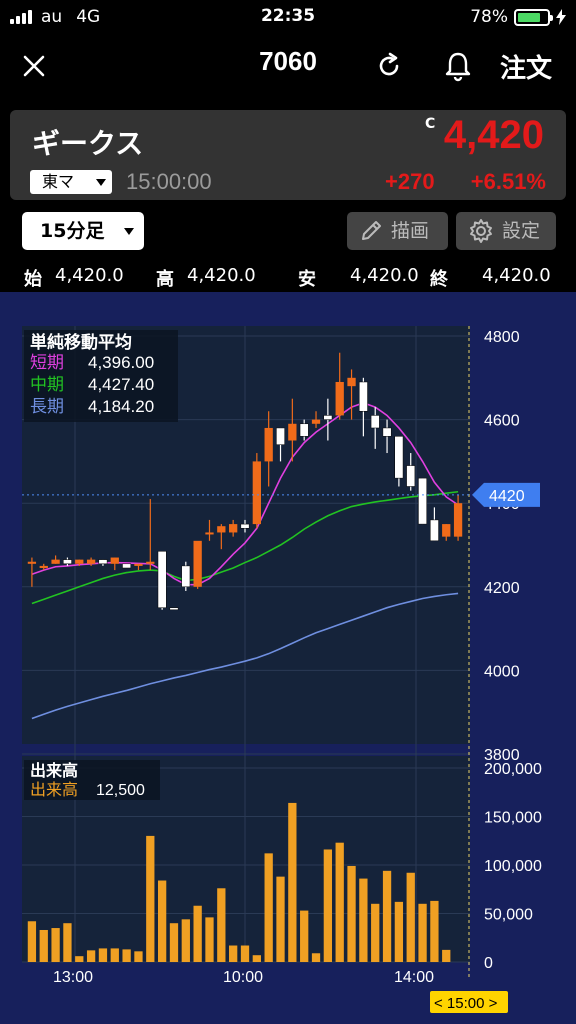 This screenshot has width=576, height=1024. I want to click on nav-bar: 7060 注文, so click(288, 66).